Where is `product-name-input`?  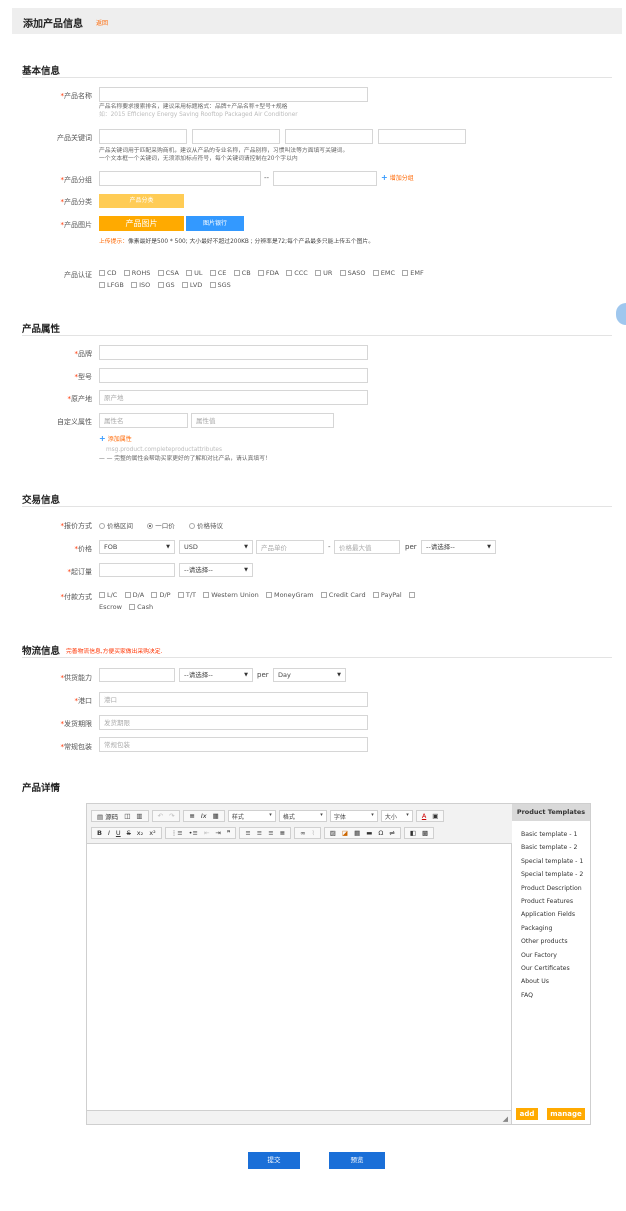
product-name-input is located at coordinates (233, 94).